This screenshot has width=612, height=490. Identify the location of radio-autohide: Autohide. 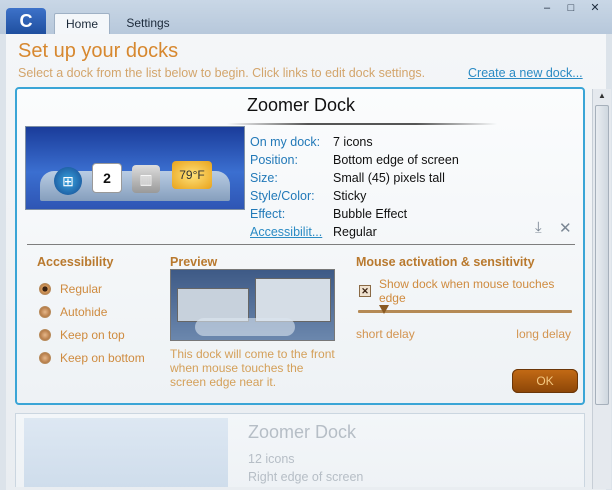
(73, 312).